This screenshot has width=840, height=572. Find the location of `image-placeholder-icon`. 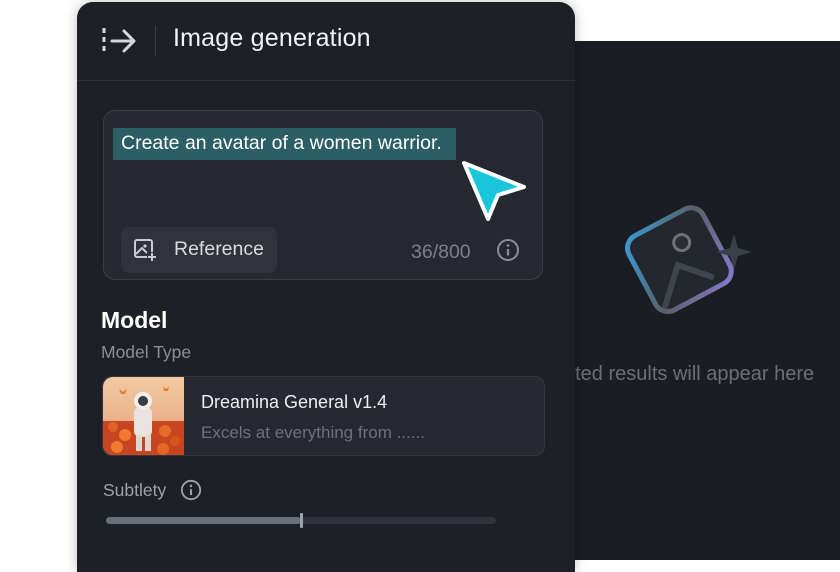

image-placeholder-icon is located at coordinates (688, 260).